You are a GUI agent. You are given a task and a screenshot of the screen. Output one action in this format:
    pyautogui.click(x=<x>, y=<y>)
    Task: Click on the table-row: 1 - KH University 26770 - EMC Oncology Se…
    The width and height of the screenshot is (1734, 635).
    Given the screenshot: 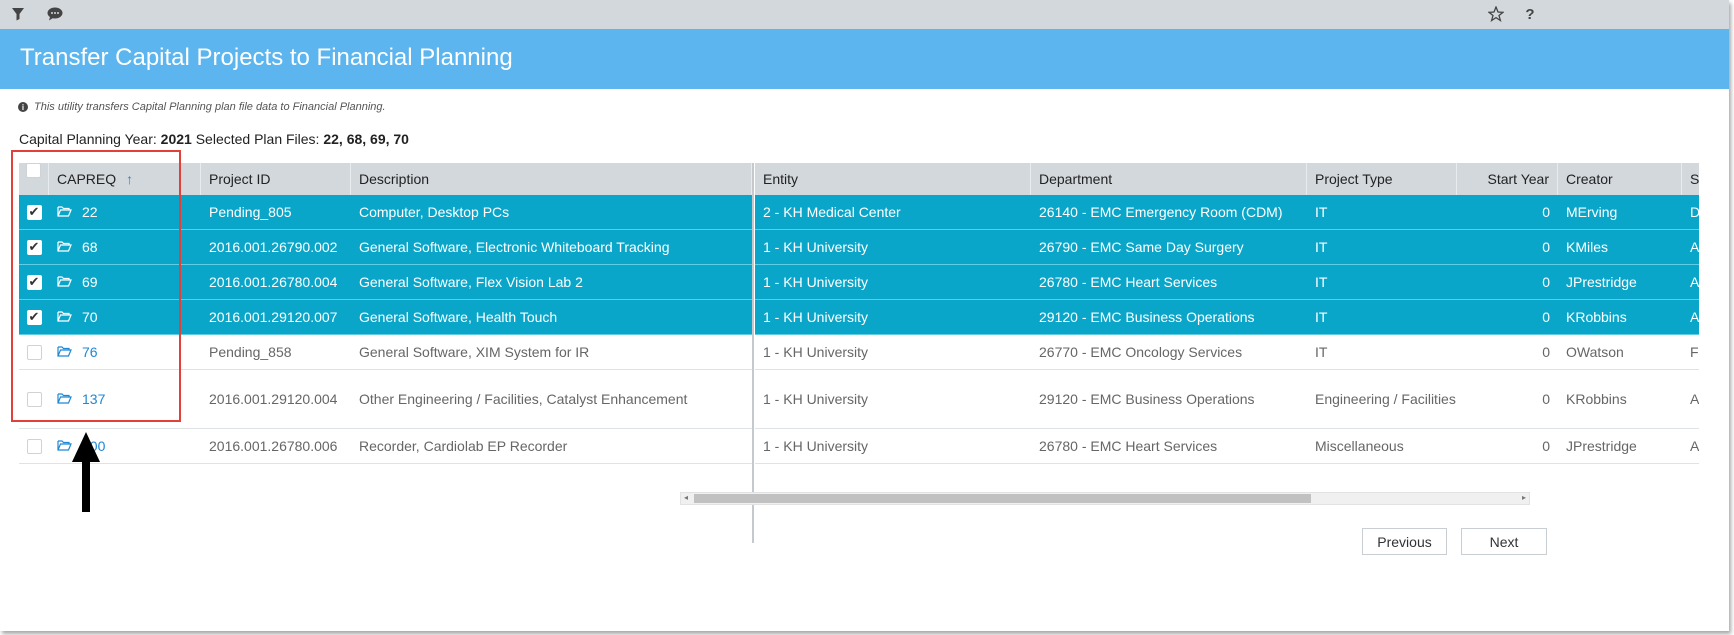 What is the action you would take?
    pyautogui.click(x=1227, y=352)
    